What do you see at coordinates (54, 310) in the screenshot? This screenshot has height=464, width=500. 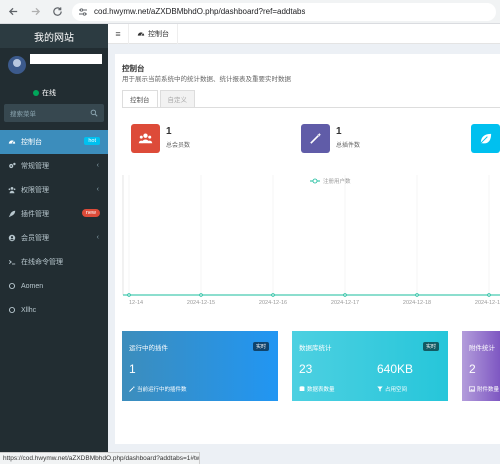 I see `sidebar-item-xllhc: Xllhc` at bounding box center [54, 310].